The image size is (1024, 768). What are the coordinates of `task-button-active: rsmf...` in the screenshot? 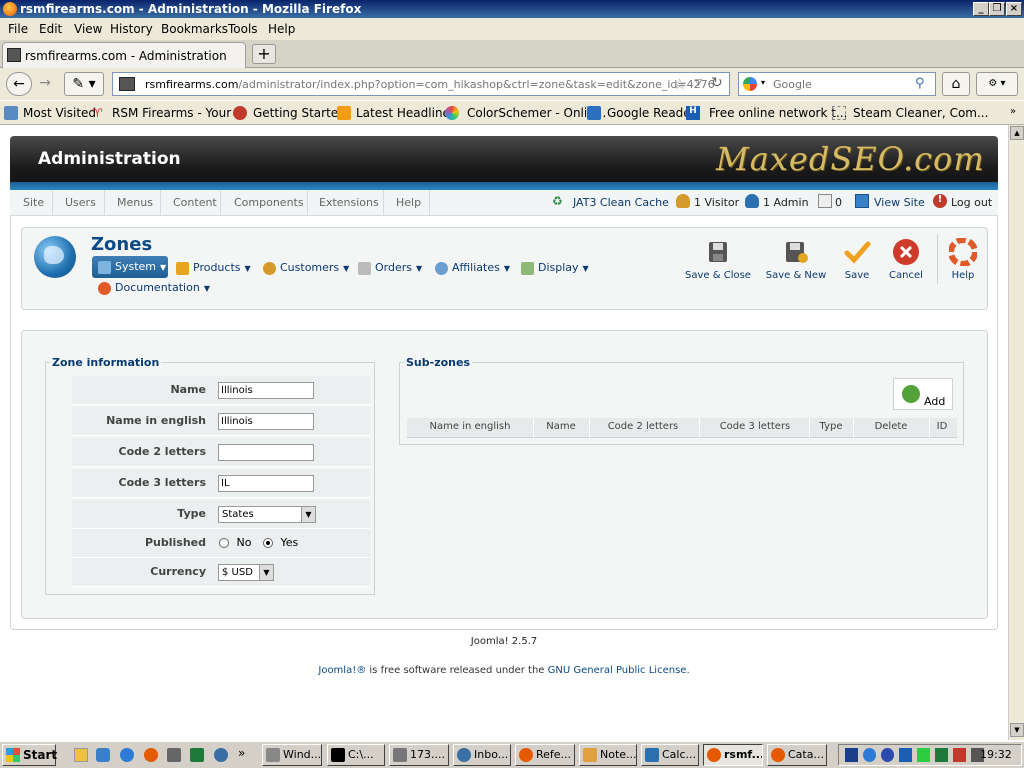 It's located at (733, 755).